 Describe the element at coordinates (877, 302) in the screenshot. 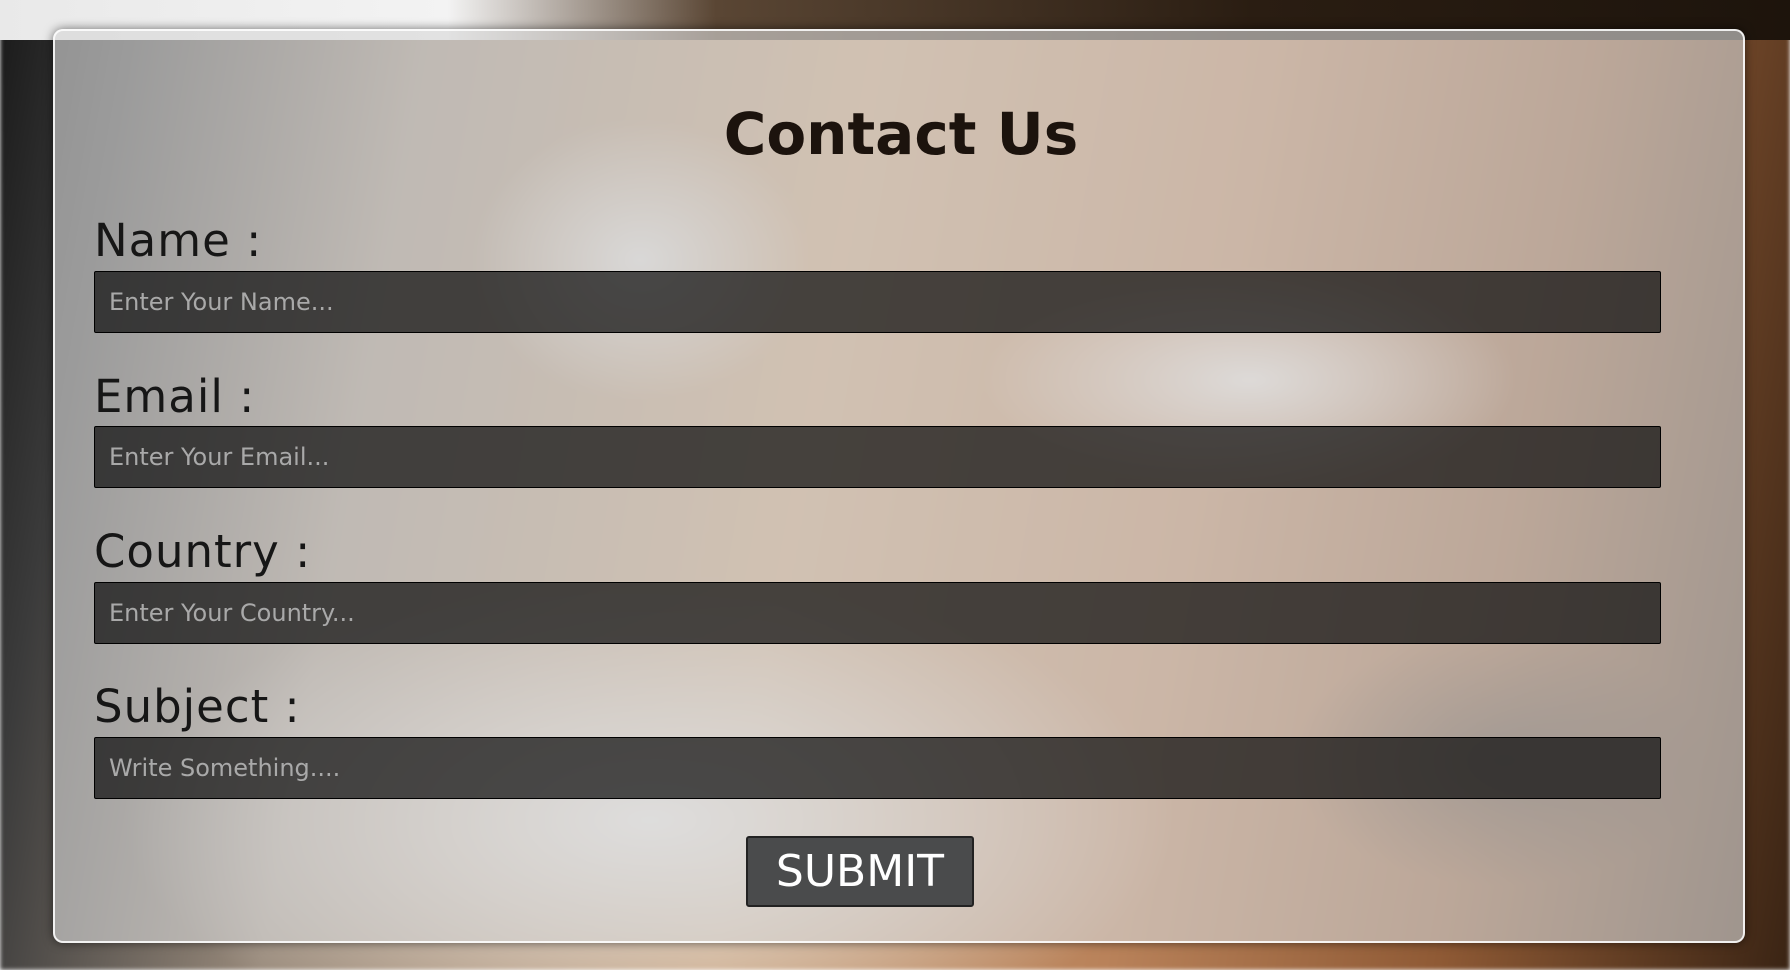

I see `name-input` at that location.